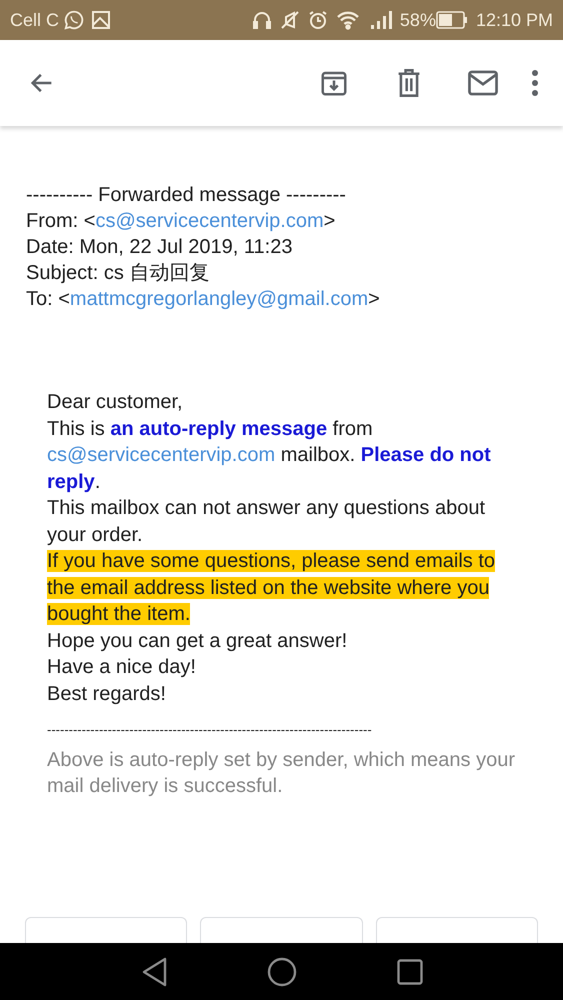 The image size is (563, 1000). I want to click on email-link: mattmcgregorlangley@gmail.com, so click(219, 299).